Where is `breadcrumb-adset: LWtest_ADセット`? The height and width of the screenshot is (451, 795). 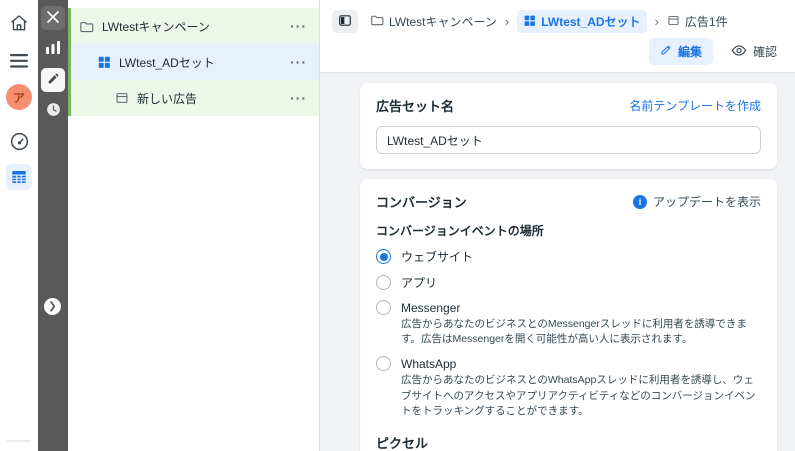 breadcrumb-adset: LWtest_ADセット is located at coordinates (582, 21).